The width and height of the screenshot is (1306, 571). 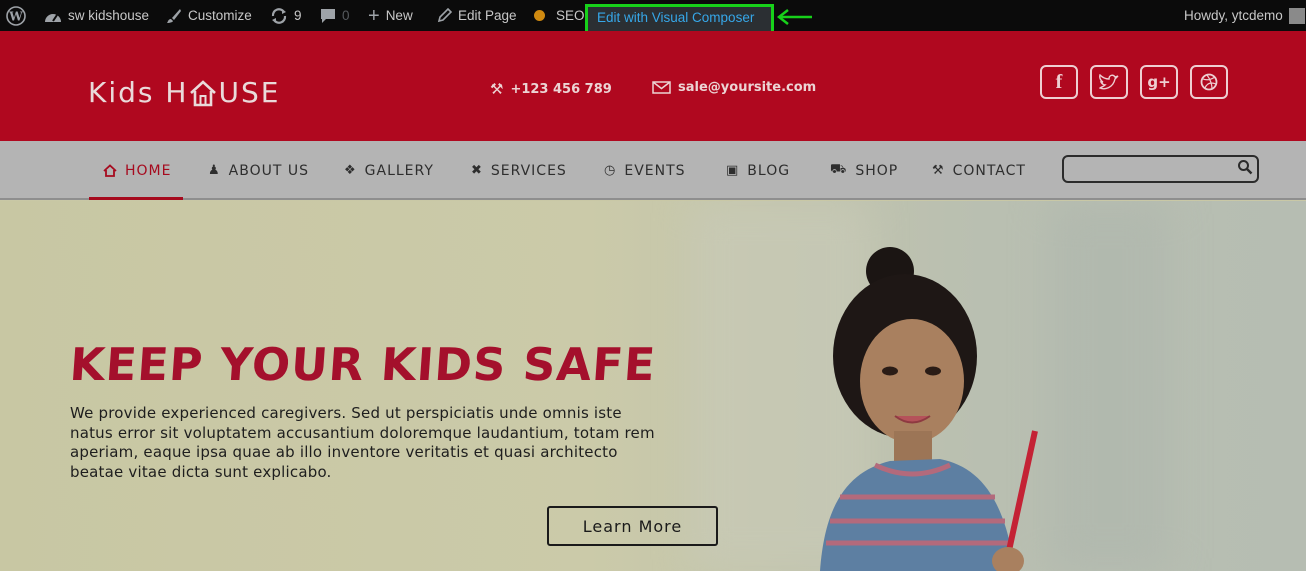 I want to click on person-icon: ♟, so click(x=214, y=170).